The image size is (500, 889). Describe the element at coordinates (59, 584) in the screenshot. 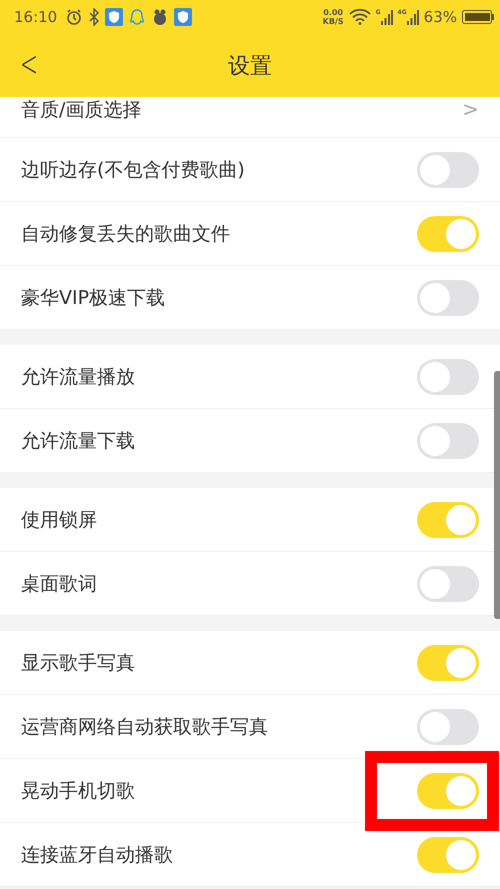

I see `setting-label: 桌面歌词` at that location.